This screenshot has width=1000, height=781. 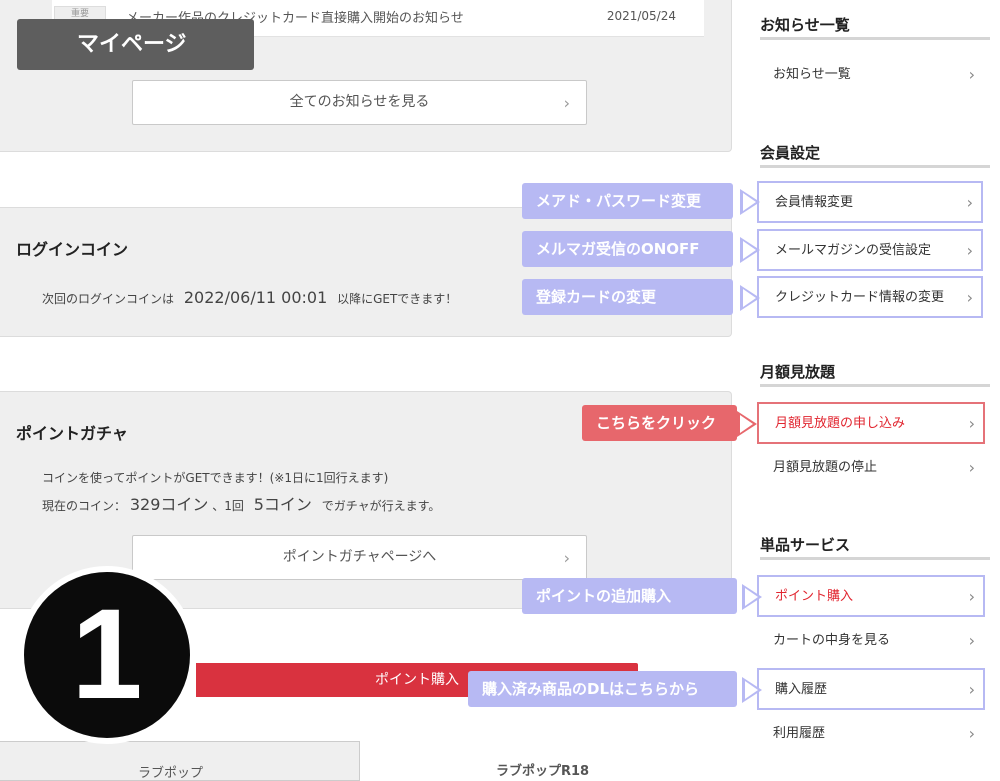 I want to click on coin-suffix: でガチャが行えます。, so click(x=381, y=506).